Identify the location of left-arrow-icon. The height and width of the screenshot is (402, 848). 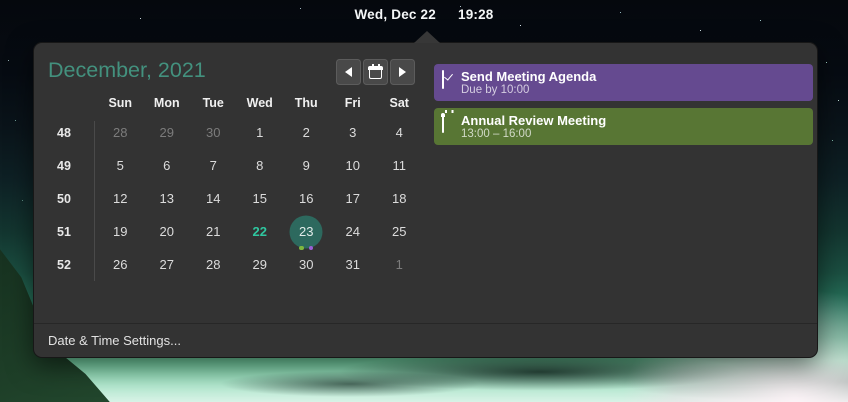
(348, 72).